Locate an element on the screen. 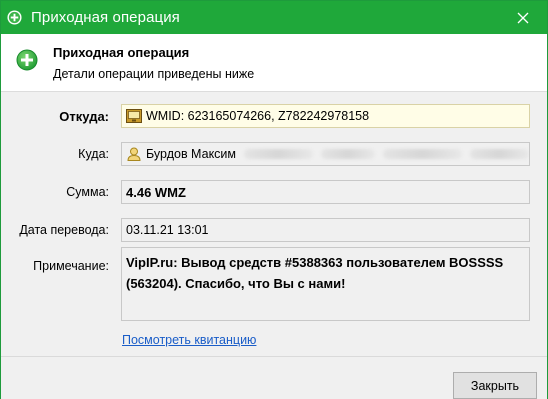 The height and width of the screenshot is (399, 548). person-certificate-icon is located at coordinates (134, 154).